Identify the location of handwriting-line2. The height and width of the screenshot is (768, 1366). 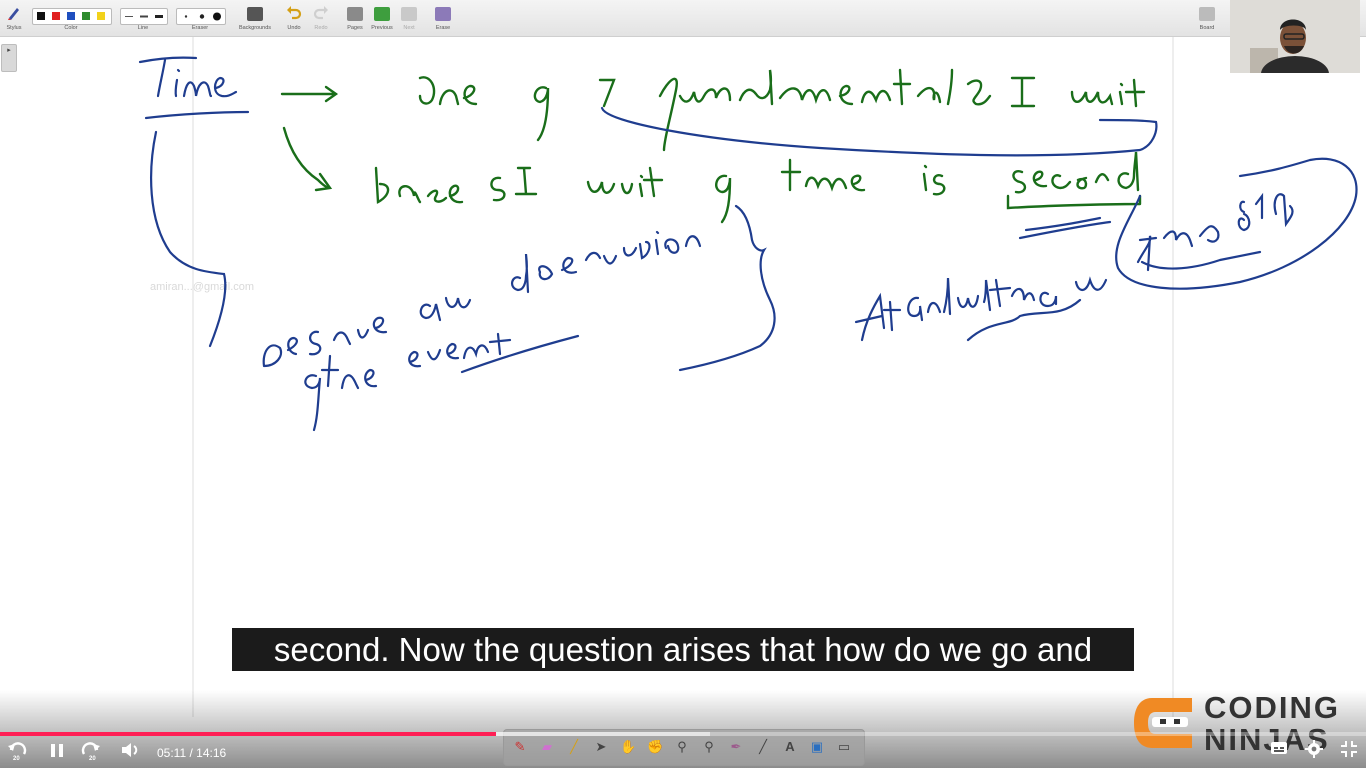
(712, 175).